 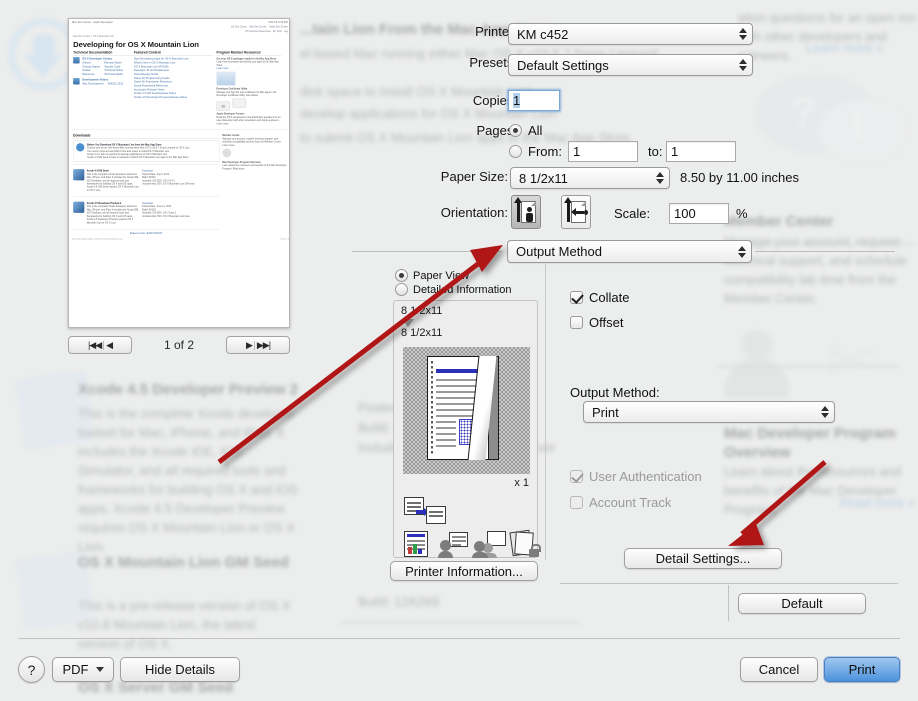 I want to click on scale-input: 100, so click(x=699, y=213).